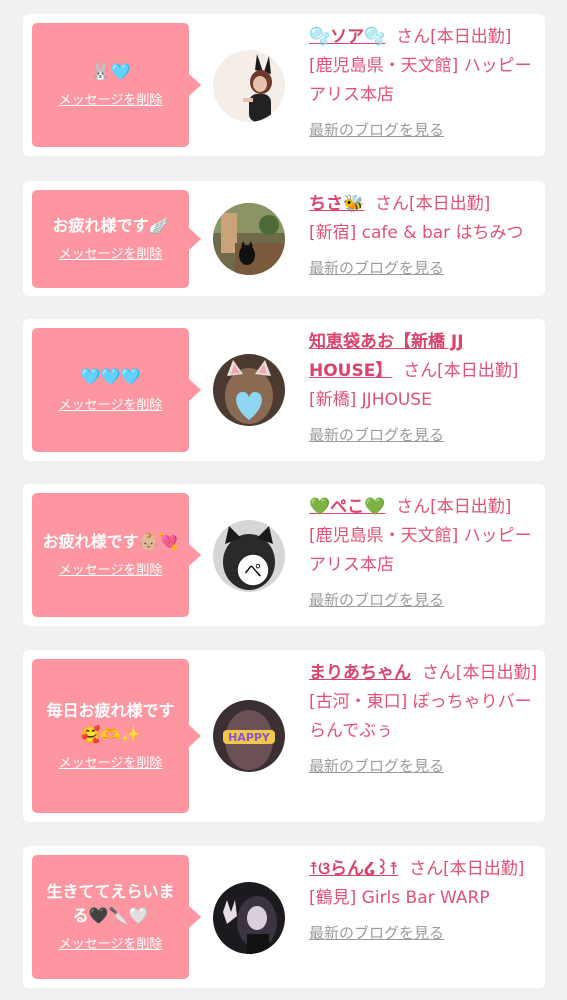  Describe the element at coordinates (425, 357) in the screenshot. I see `cast-header: 知恵袋あお【新橋 JJ HOUSE】 さん[本日出勤]` at that location.